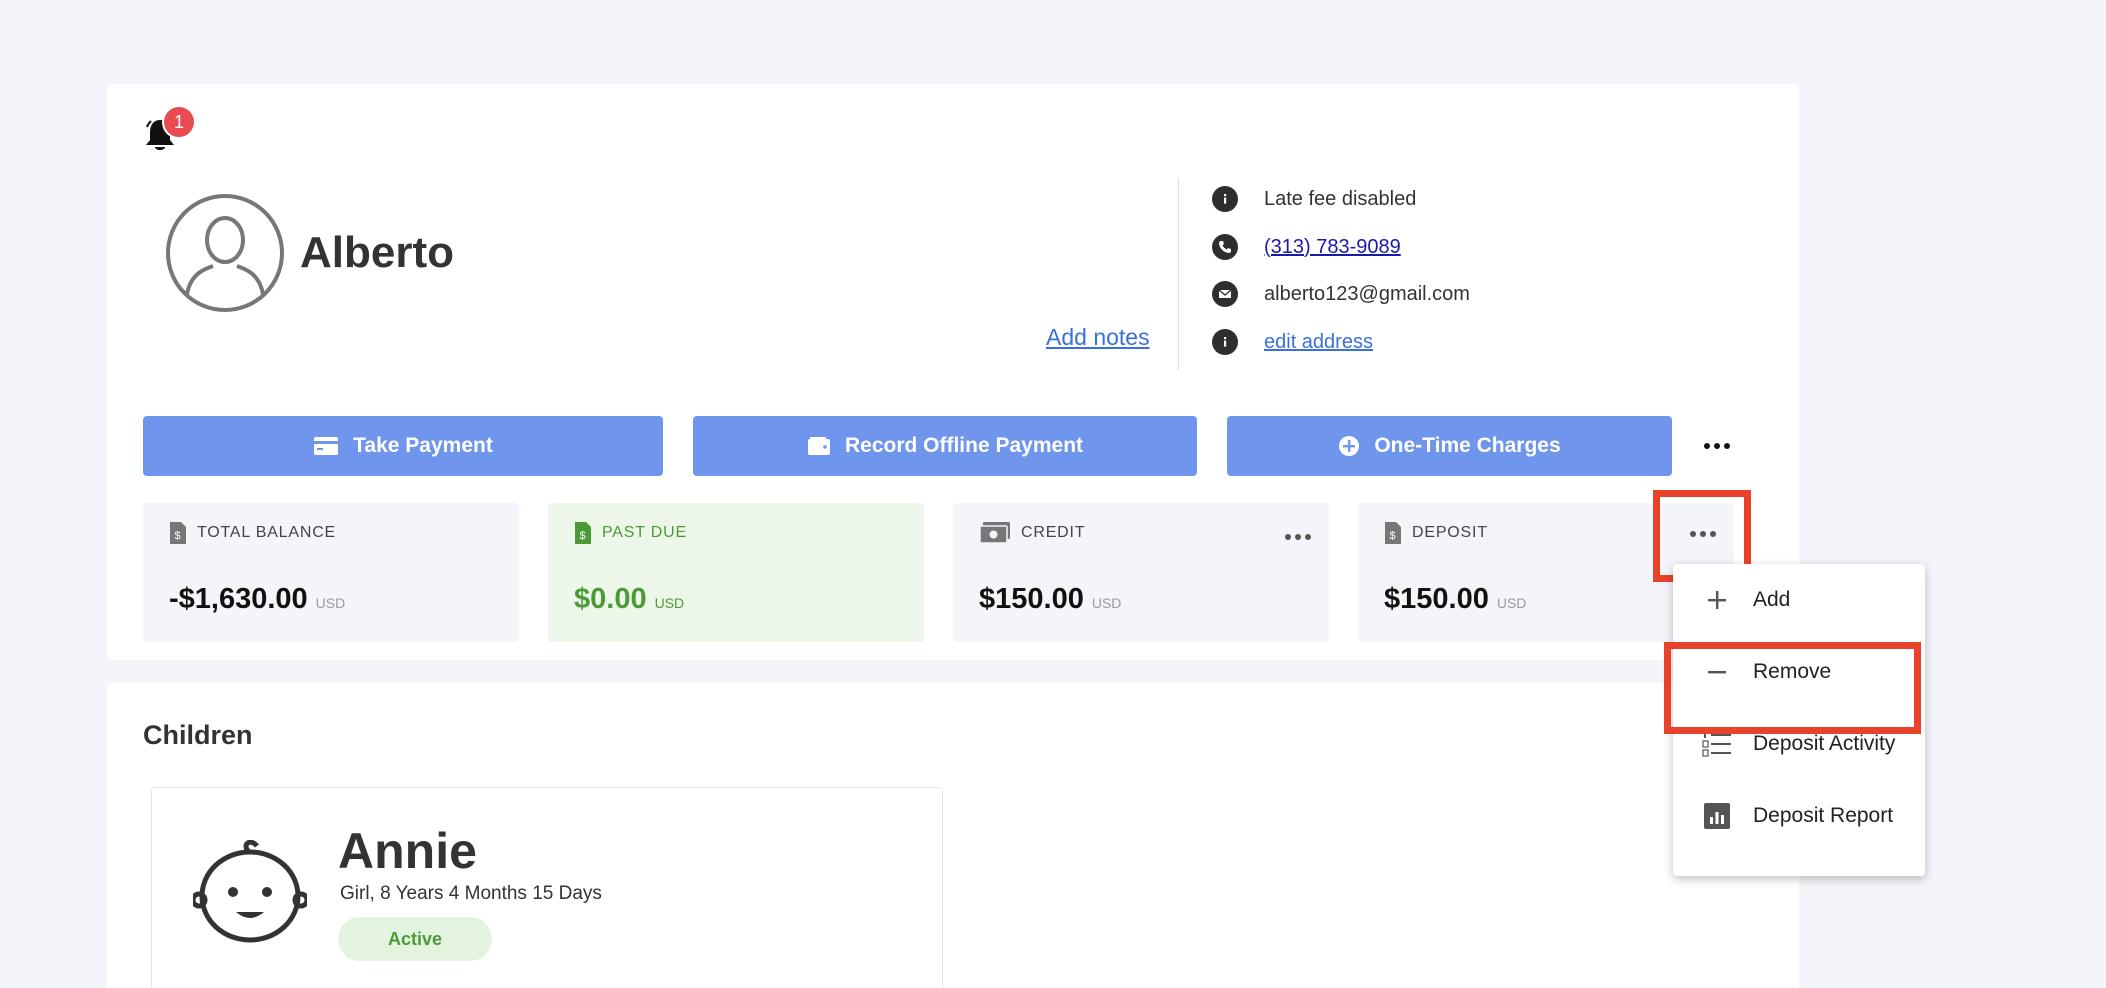 This screenshot has height=988, width=2106. I want to click on credit-more-button, so click(1298, 537).